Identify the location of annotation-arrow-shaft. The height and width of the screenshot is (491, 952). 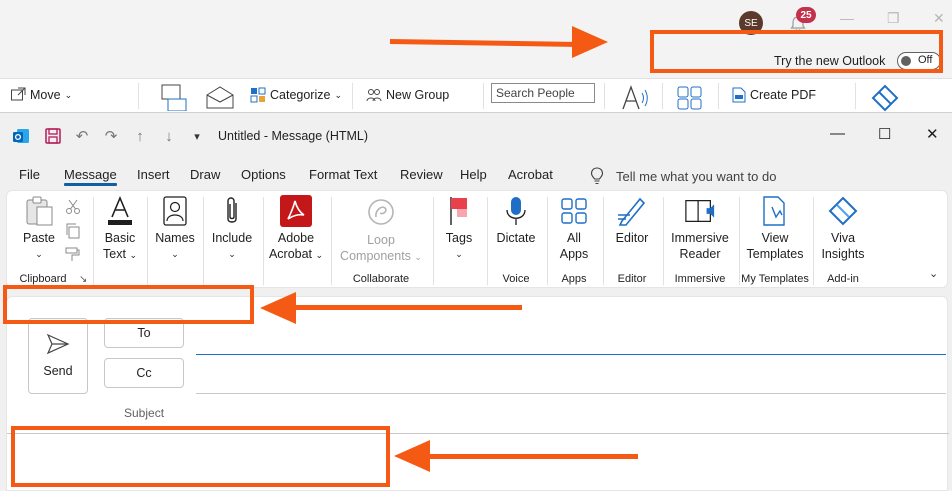
(531, 456).